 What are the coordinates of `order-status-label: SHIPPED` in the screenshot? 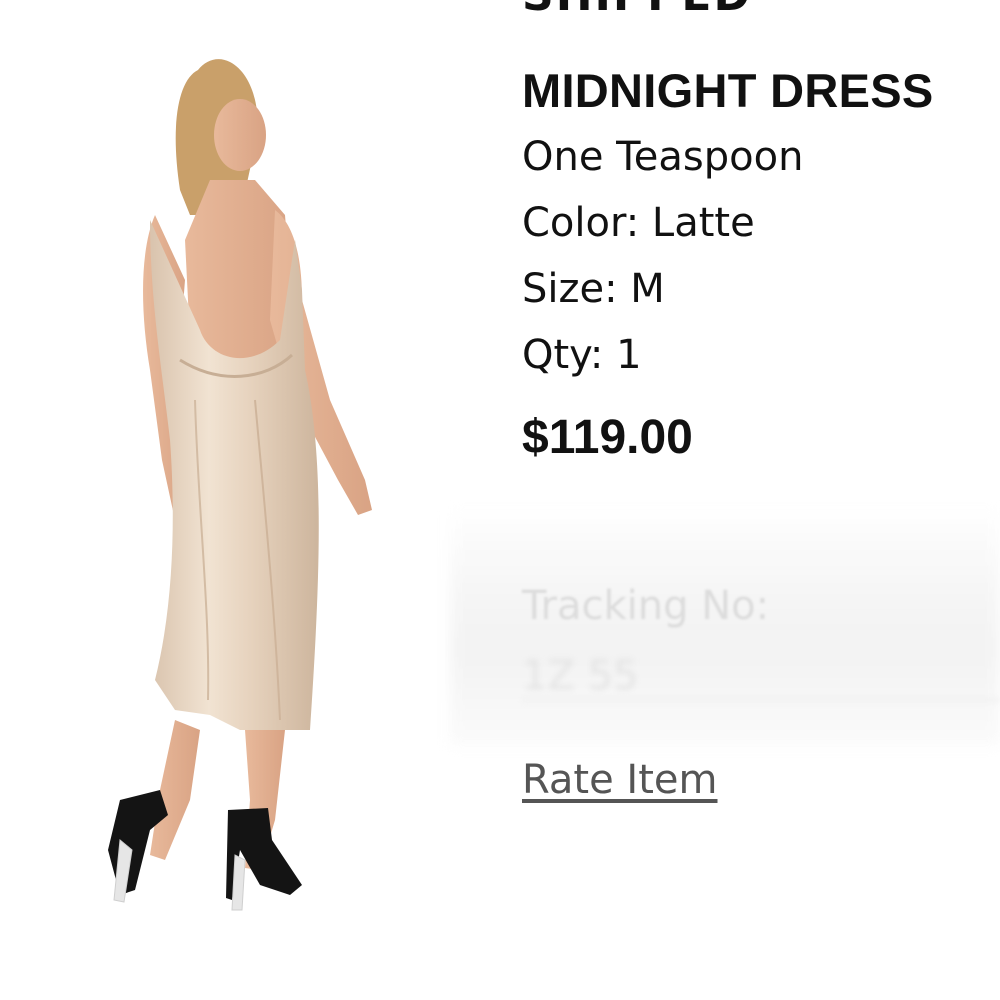 It's located at (637, 9).